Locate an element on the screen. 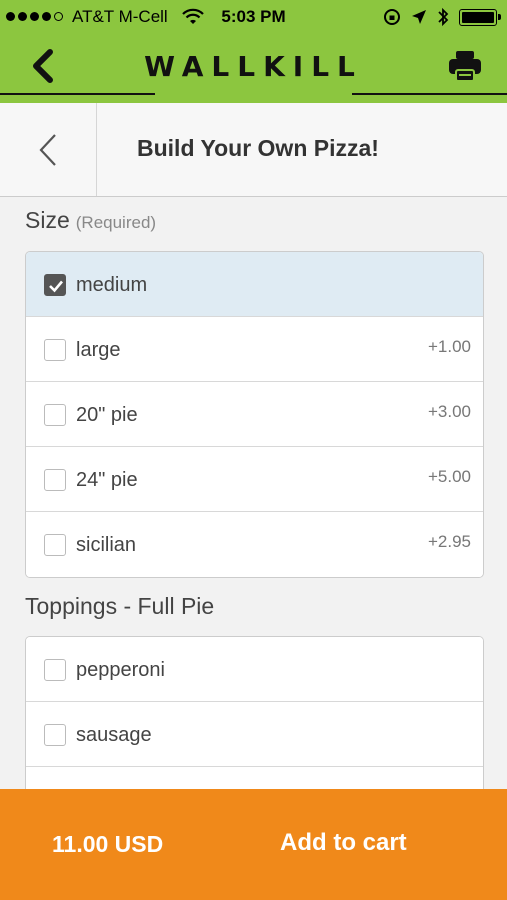  rotation-lock-icon is located at coordinates (392, 17).